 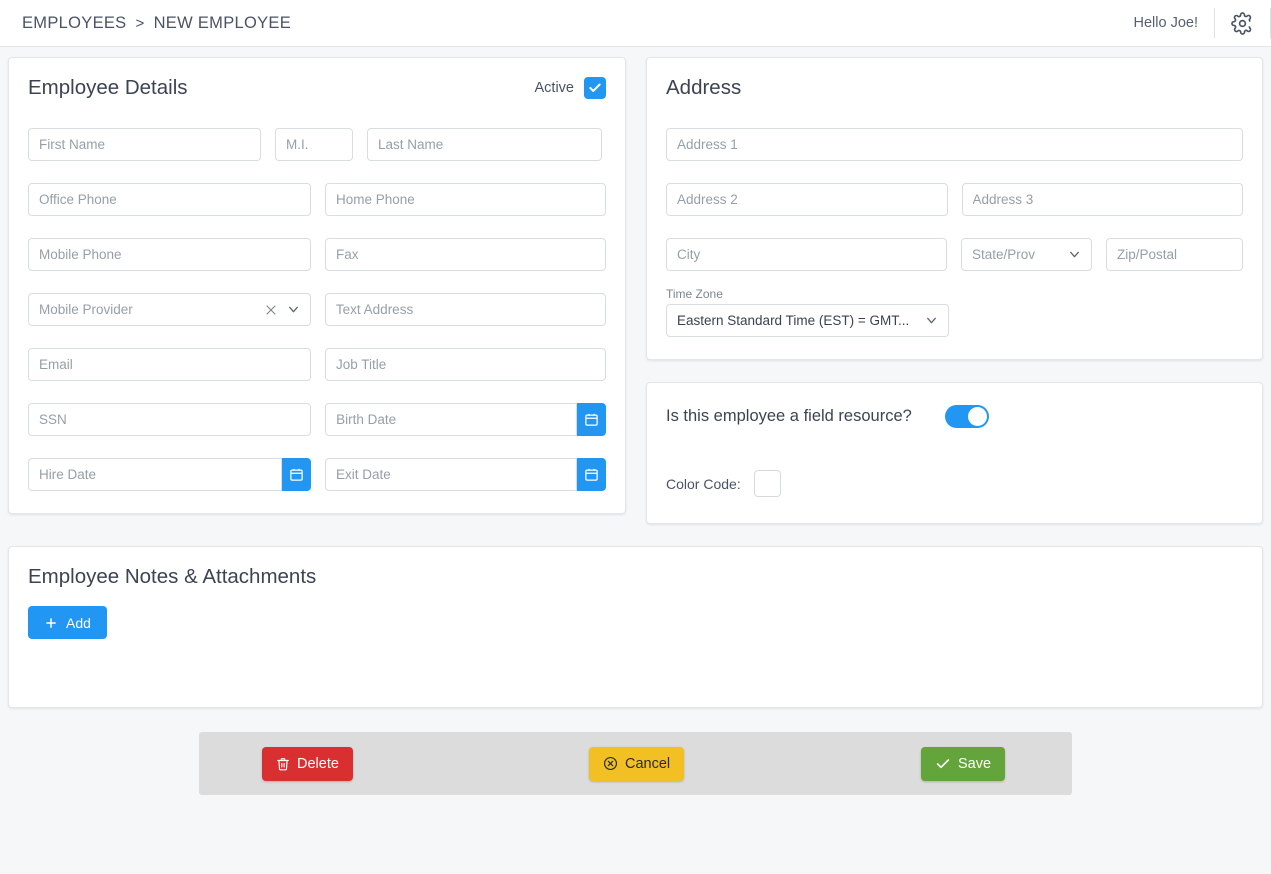 What do you see at coordinates (484, 144) in the screenshot?
I see `last-name-input` at bounding box center [484, 144].